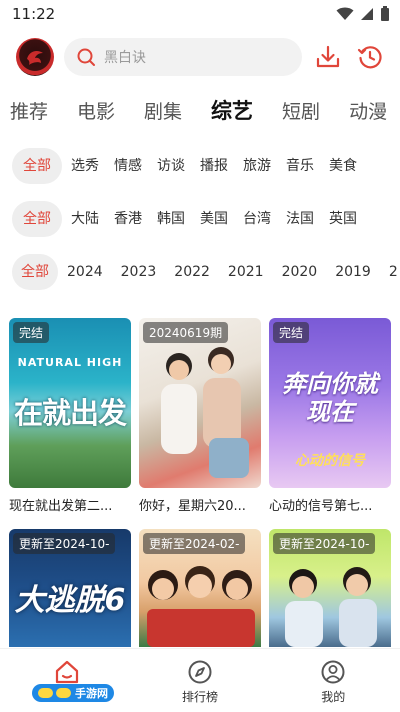 The height and width of the screenshot is (712, 400). Describe the element at coordinates (37, 219) in the screenshot. I see `filter-region-all: 全部` at that location.